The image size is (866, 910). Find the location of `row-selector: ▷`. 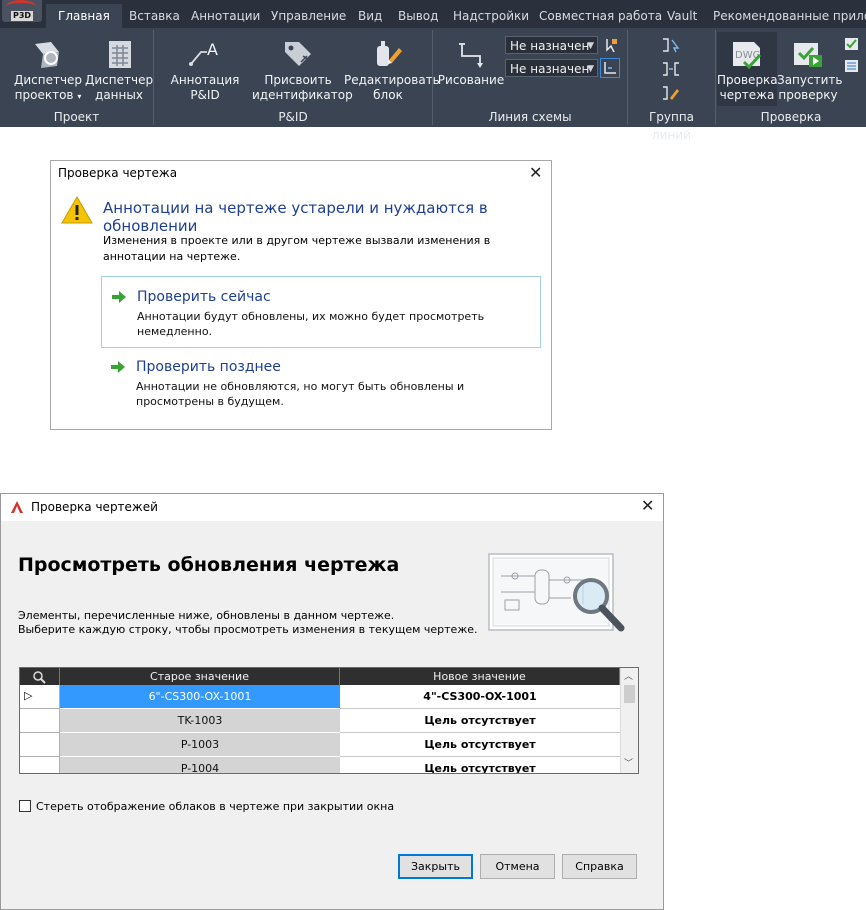

row-selector: ▷ is located at coordinates (40, 697).